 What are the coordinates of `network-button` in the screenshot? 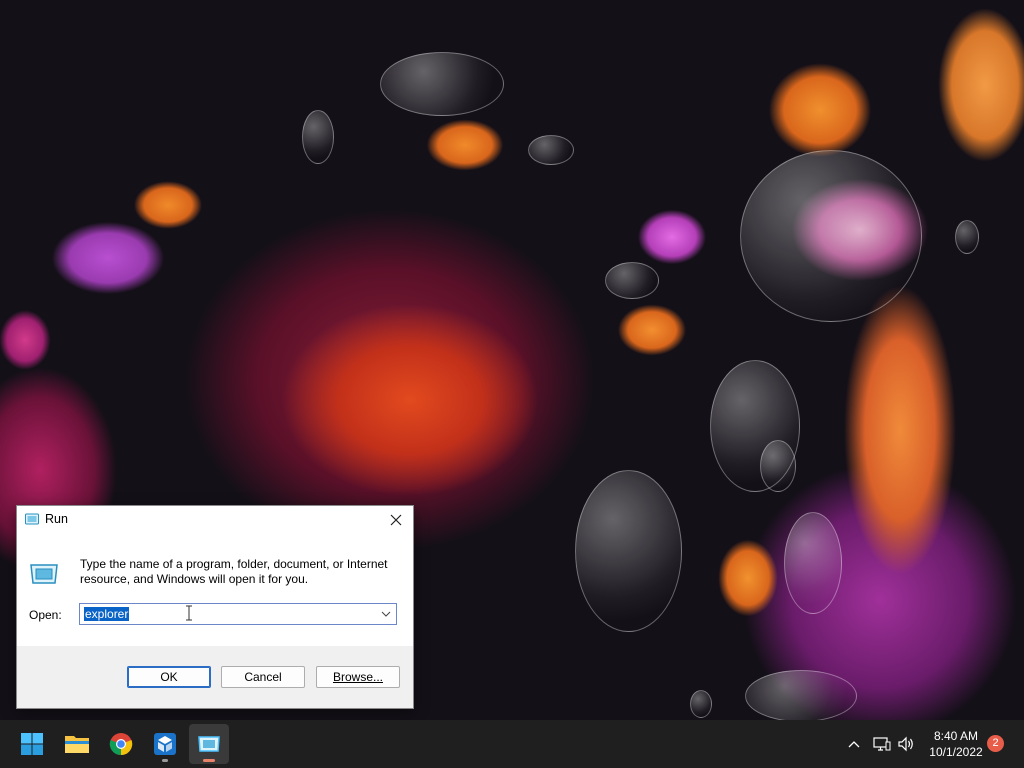 It's located at (882, 744).